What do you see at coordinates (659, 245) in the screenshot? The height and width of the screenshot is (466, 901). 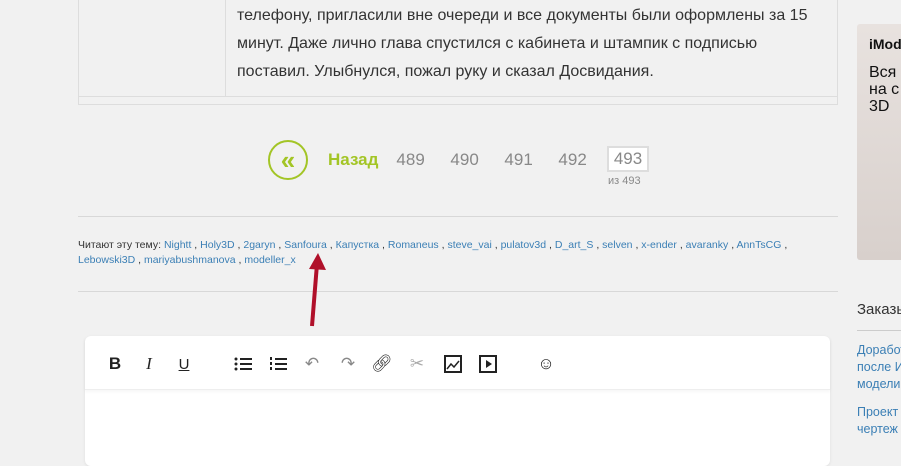 I see `reader-link: x-ender` at bounding box center [659, 245].